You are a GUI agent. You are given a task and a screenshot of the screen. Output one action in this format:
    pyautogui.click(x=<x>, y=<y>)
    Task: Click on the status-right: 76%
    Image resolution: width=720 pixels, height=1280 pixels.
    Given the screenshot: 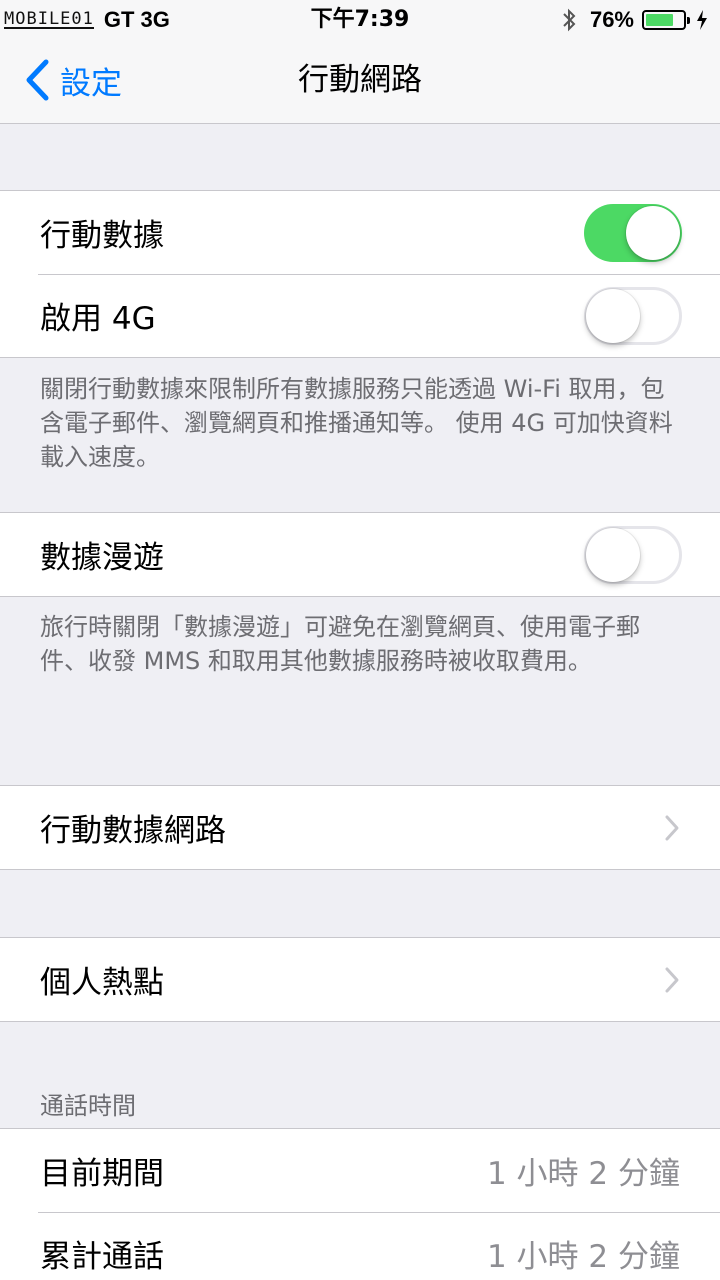 What is the action you would take?
    pyautogui.click(x=635, y=20)
    